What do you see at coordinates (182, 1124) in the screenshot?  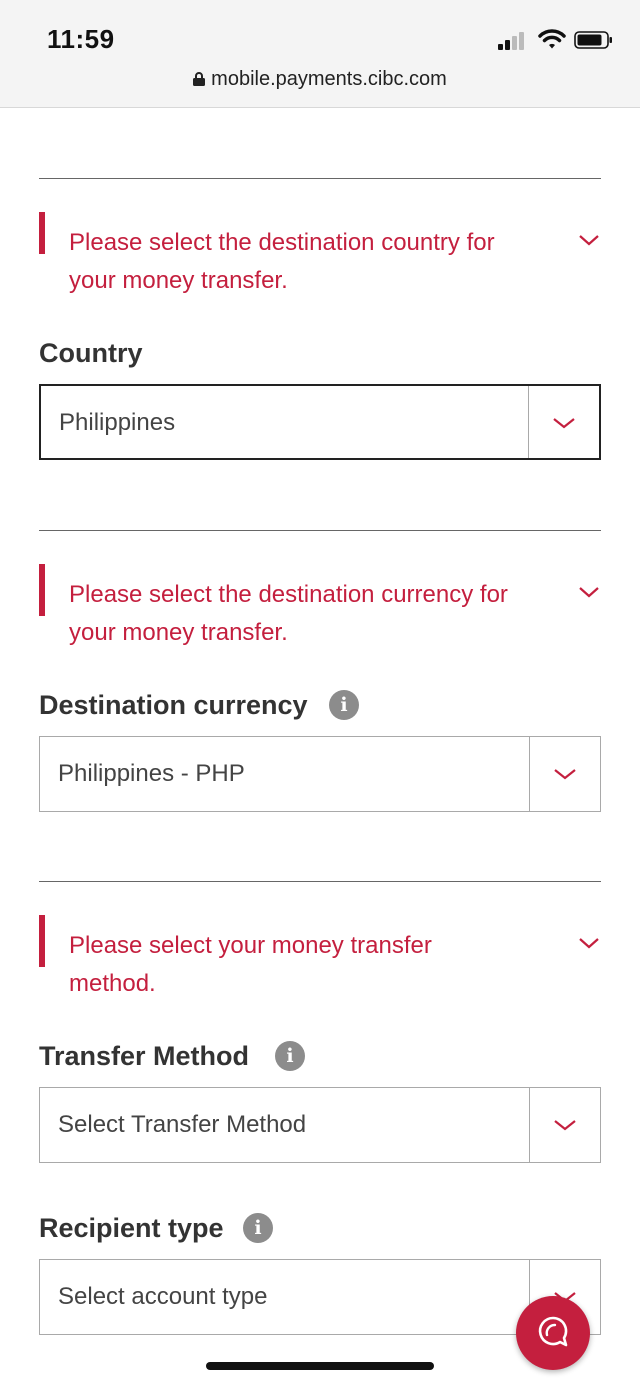 I see `method-select-placeholder: Select Transfer Method` at bounding box center [182, 1124].